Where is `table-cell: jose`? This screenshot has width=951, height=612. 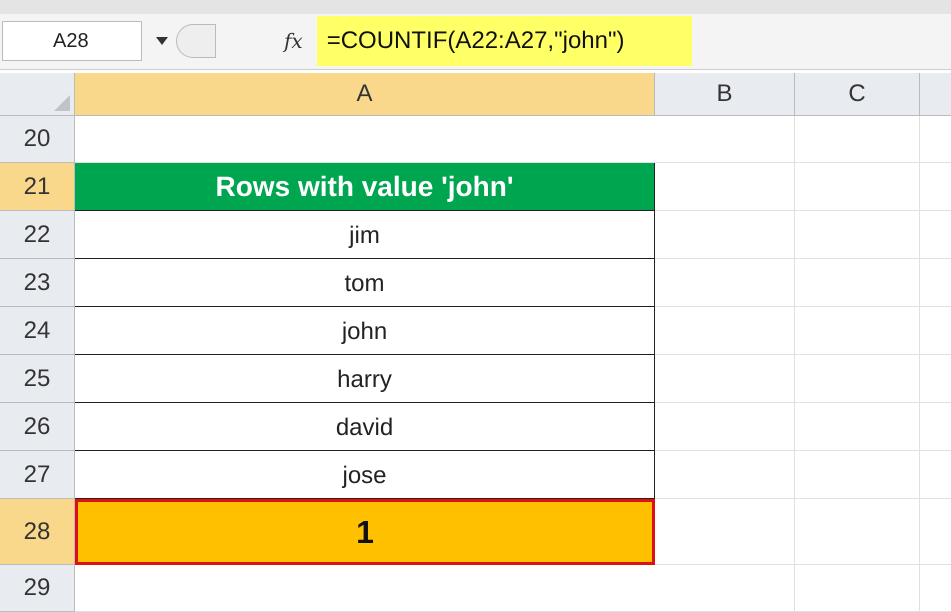
table-cell: jose is located at coordinates (365, 475).